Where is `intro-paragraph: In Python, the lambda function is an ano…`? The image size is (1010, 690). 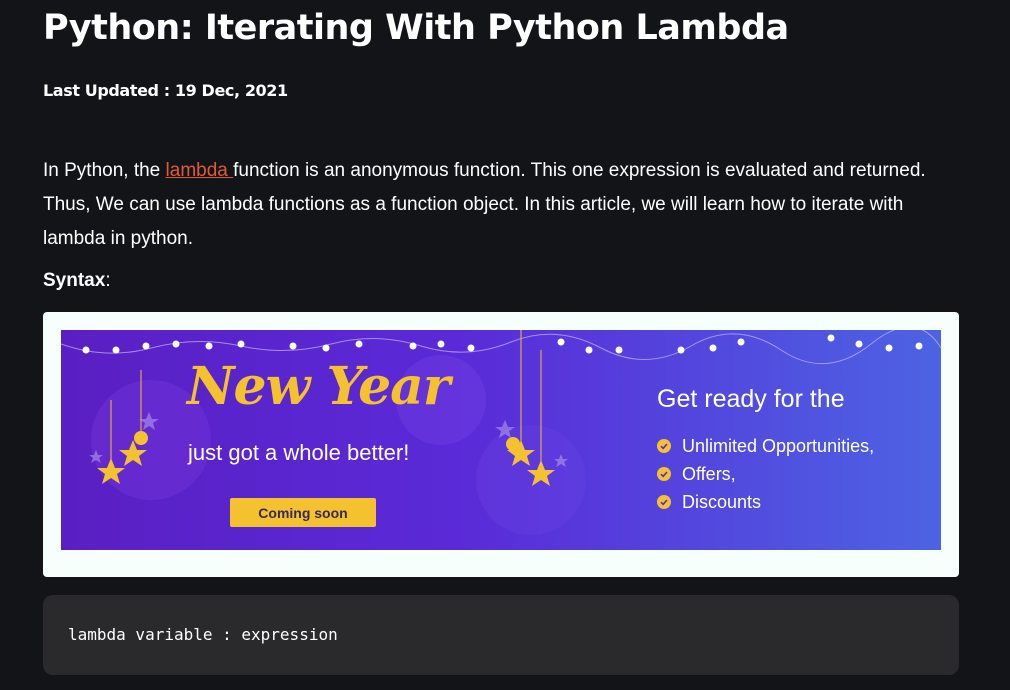
intro-paragraph: In Python, the lambda function is an ano… is located at coordinates (503, 205).